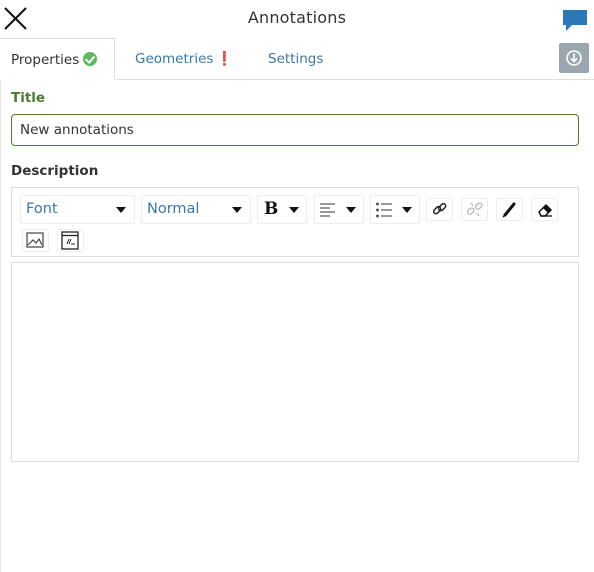 This screenshot has height=572, width=594. I want to click on tab-bar: Properties Geometries ❗ Settings, so click(297, 59).